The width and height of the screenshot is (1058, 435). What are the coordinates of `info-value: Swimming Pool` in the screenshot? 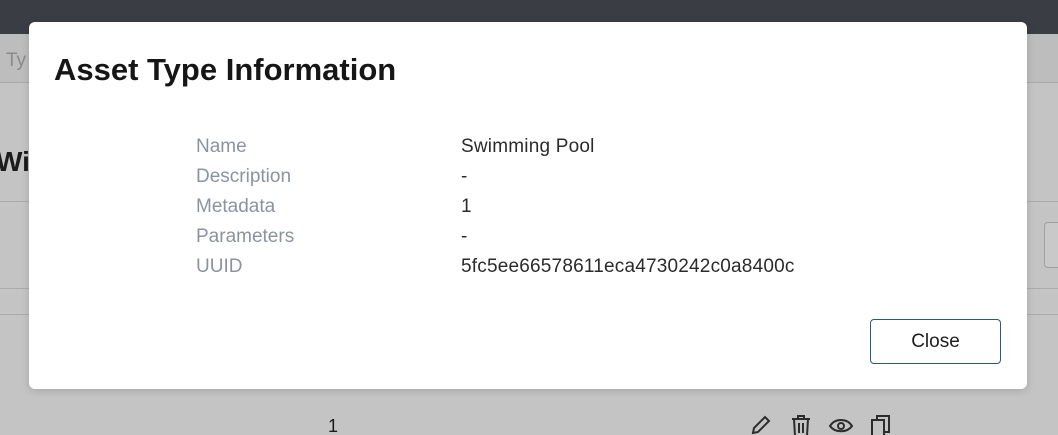 It's located at (528, 146).